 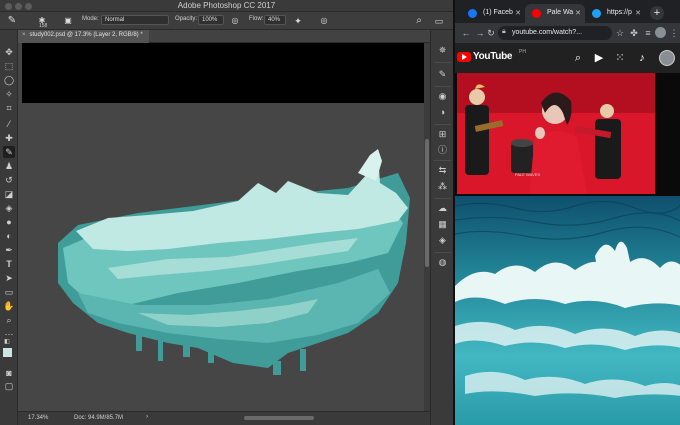 What do you see at coordinates (491, 33) in the screenshot?
I see `reload-icon: ↻` at bounding box center [491, 33].